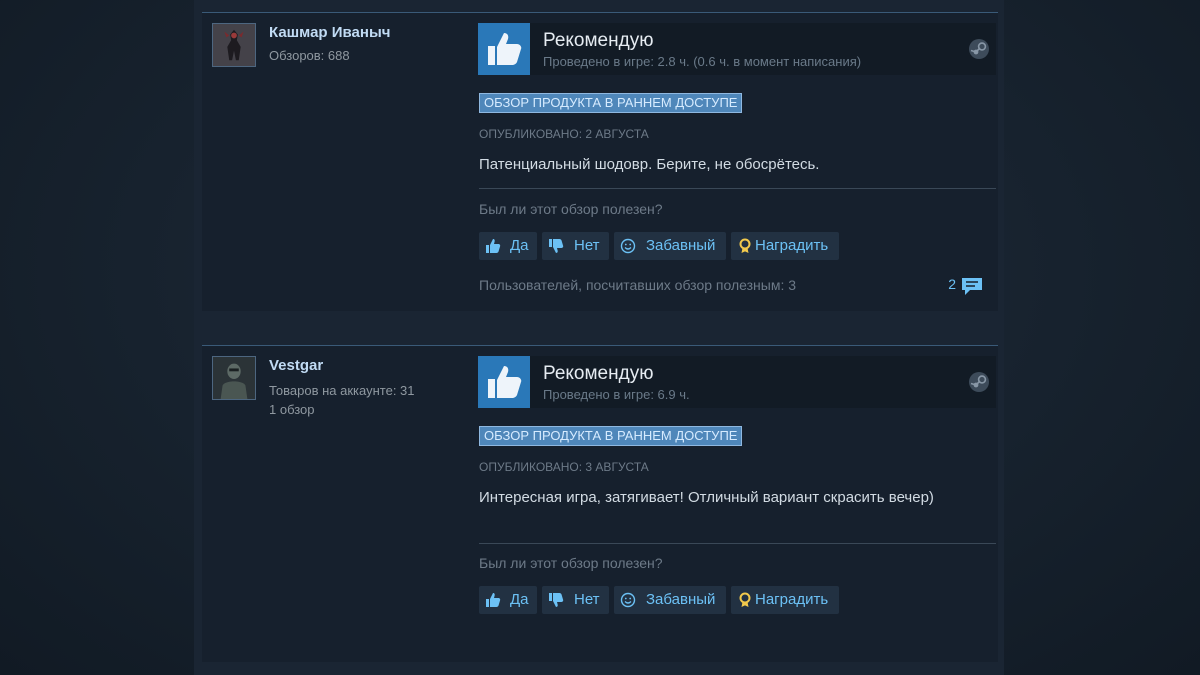  Describe the element at coordinates (564, 134) in the screenshot. I see `posted-date: ОПУБЛИКОВАНО: 2 АВГУСТА` at that location.